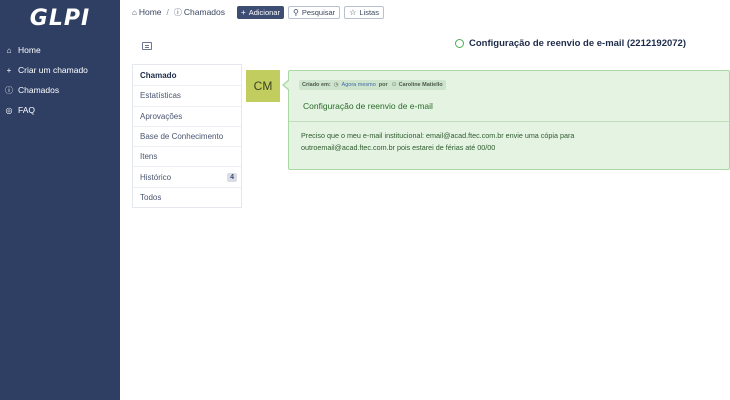 This screenshot has height=400, width=730. I want to click on tab-estatisticas: Estatísticas, so click(187, 95).